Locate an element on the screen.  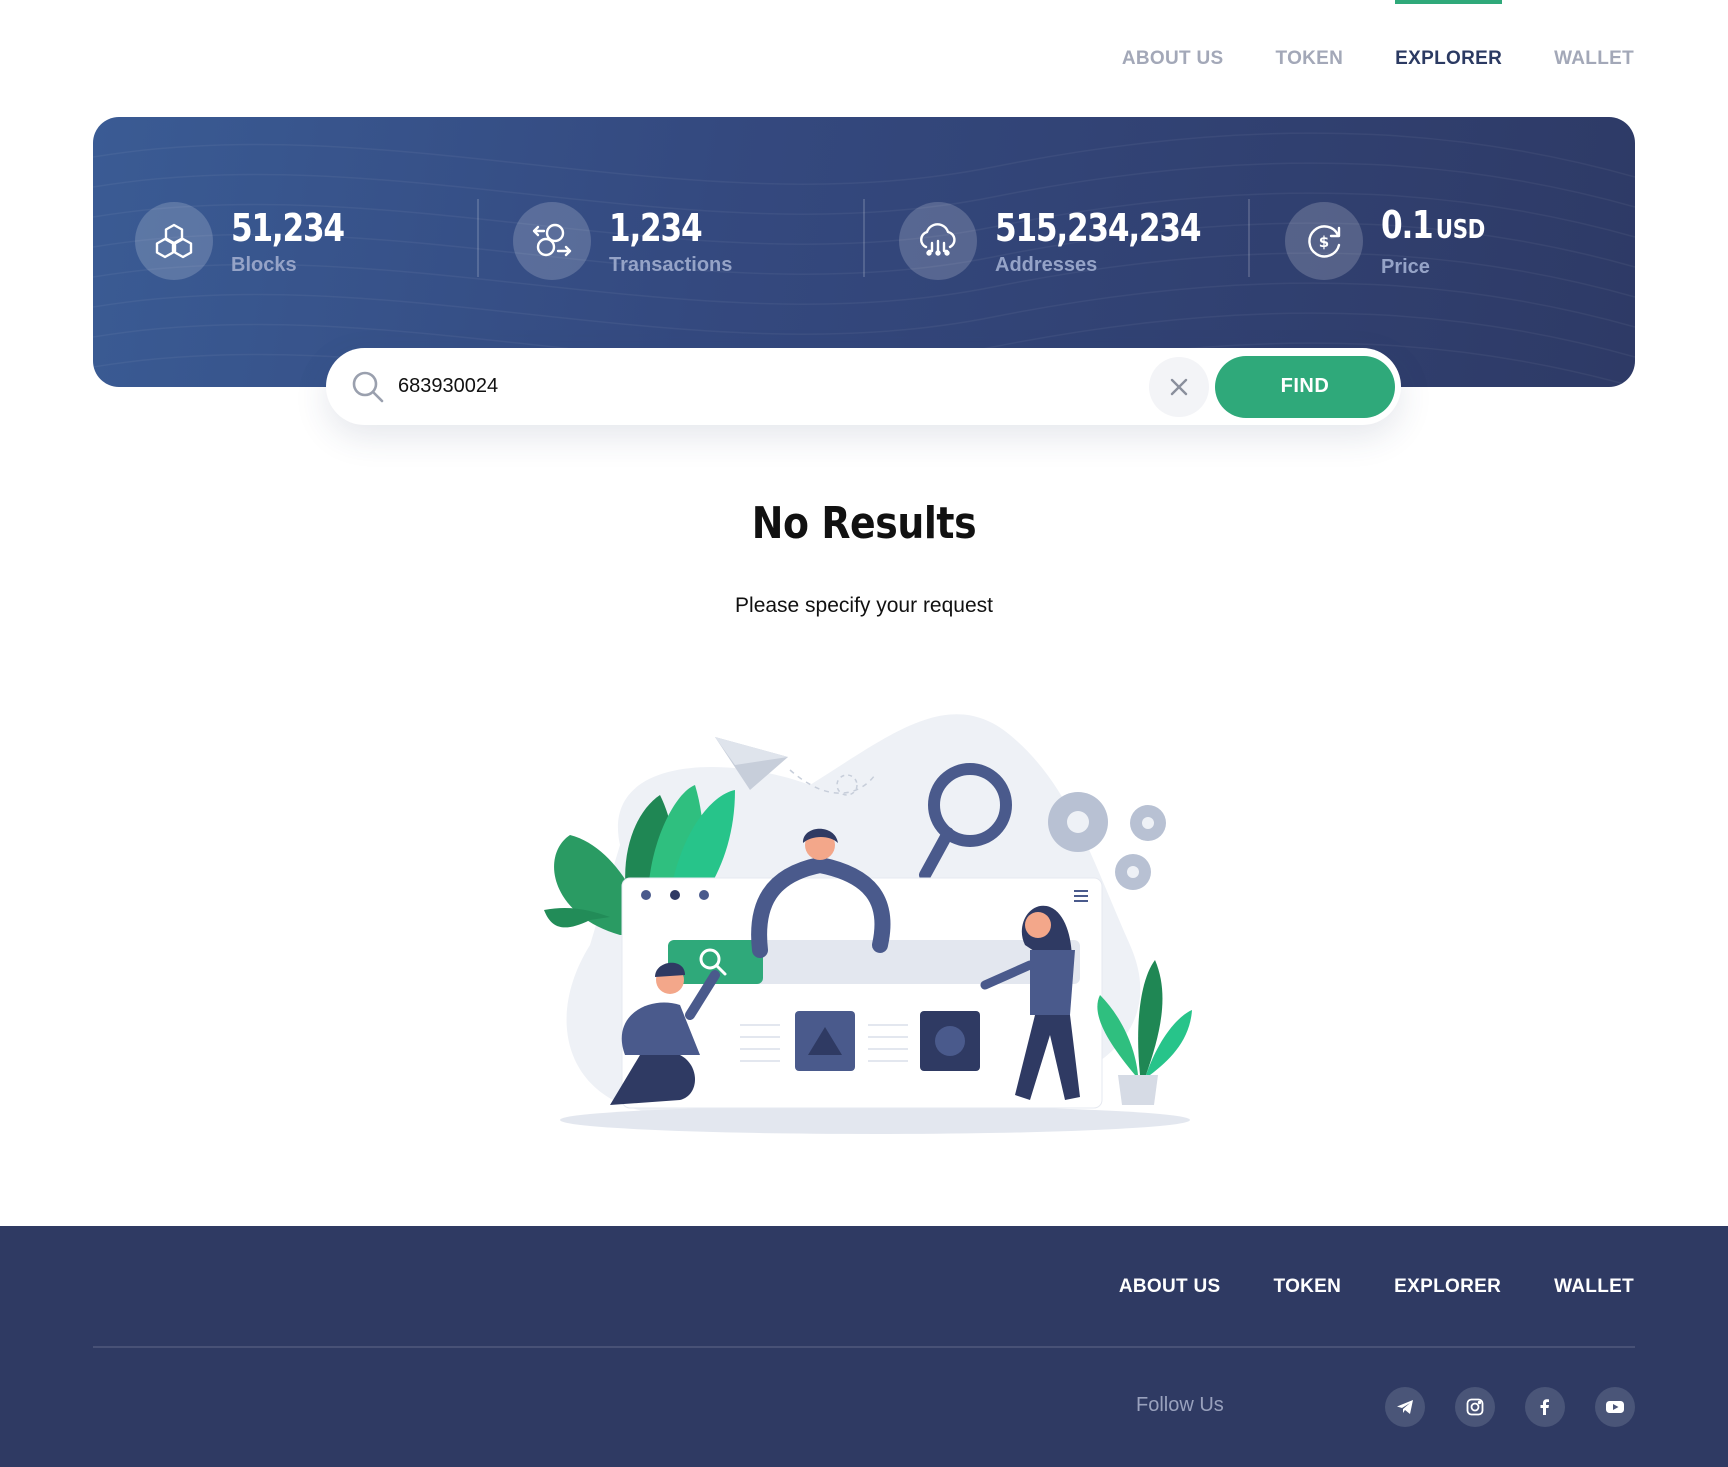
search-illustration is located at coordinates (868, 924).